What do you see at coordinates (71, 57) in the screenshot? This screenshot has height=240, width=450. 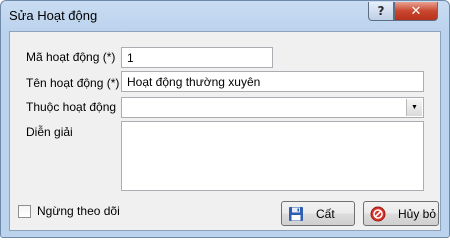 I see `activity-code-label: Mã hoạt động (*)` at bounding box center [71, 57].